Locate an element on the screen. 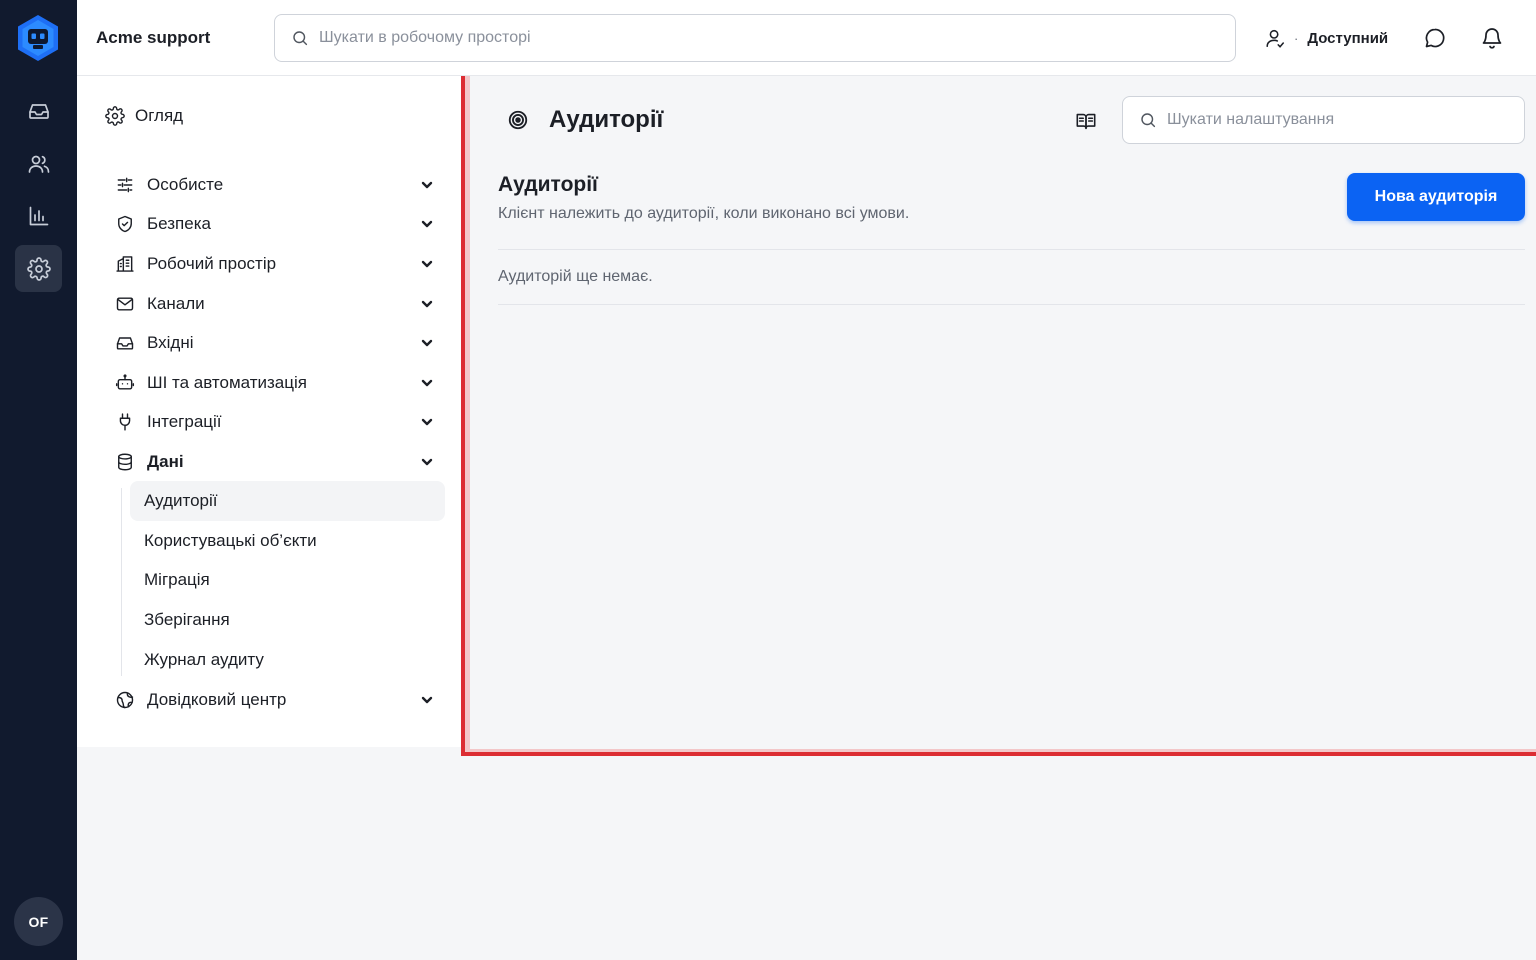  notifications-button is located at coordinates (1492, 38).